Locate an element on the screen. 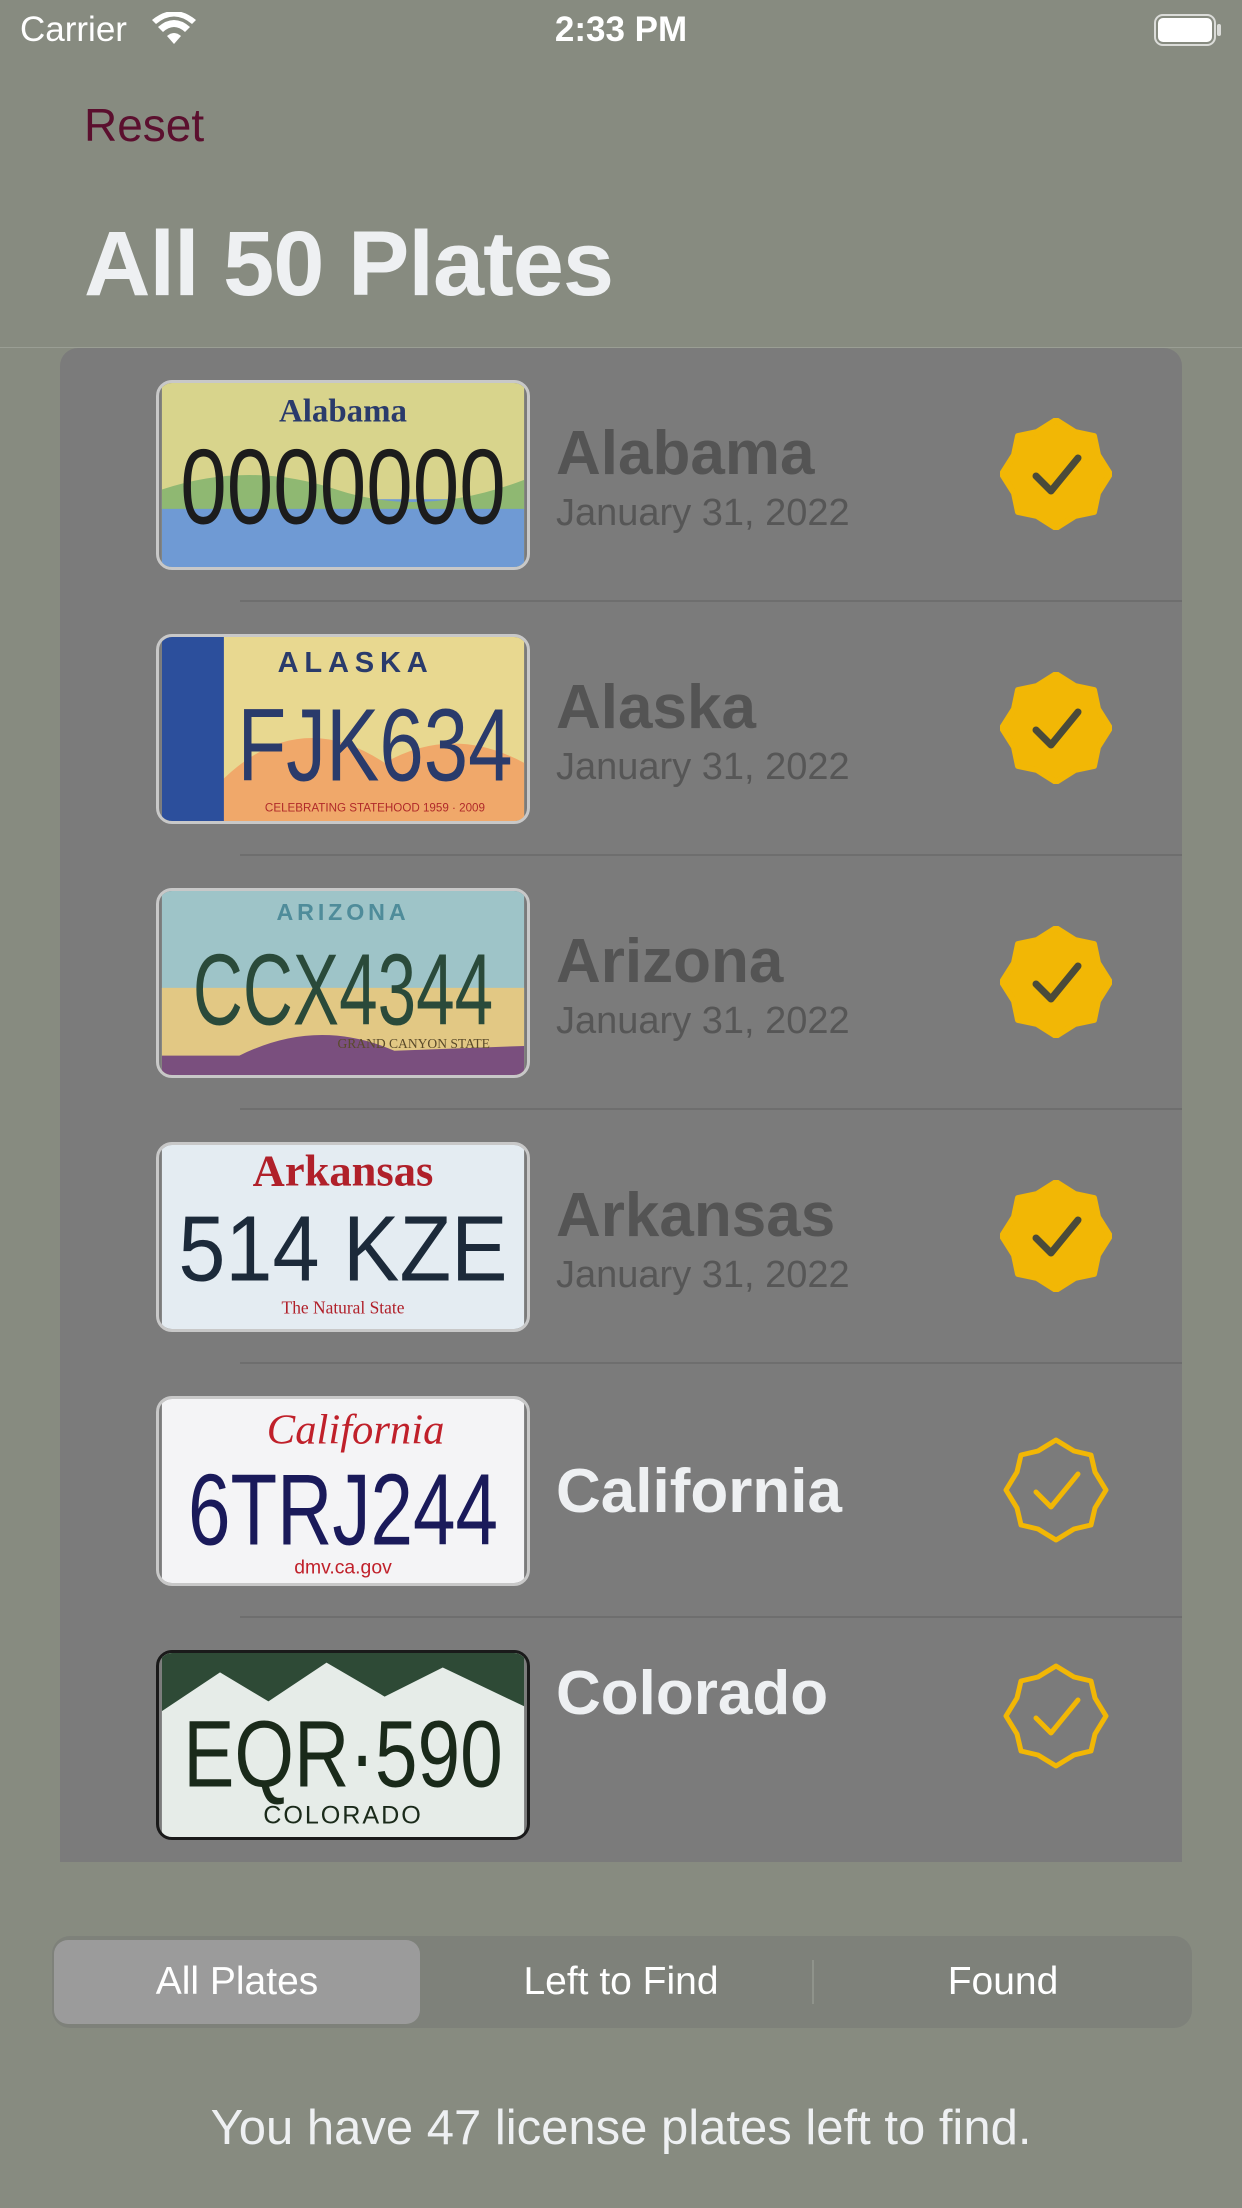 The image size is (1242, 2208). status-time: 2:33 PM is located at coordinates (621, 29).